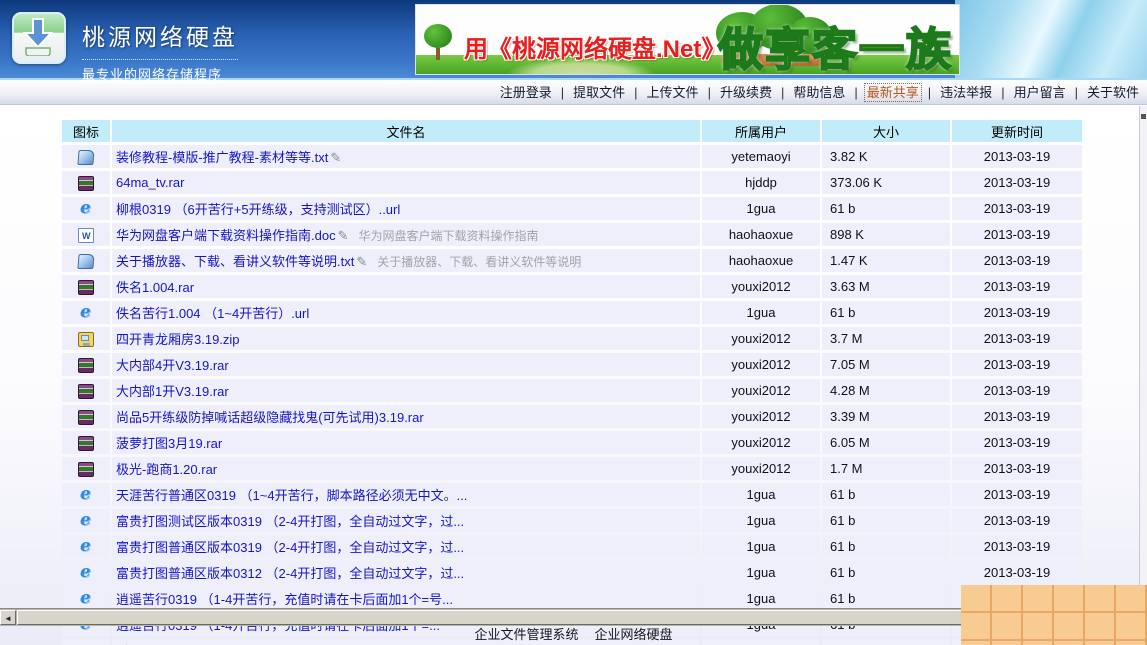  I want to click on ad-banner: 用《桃源网络硬盘.Net》 做享客一族, so click(687, 39).